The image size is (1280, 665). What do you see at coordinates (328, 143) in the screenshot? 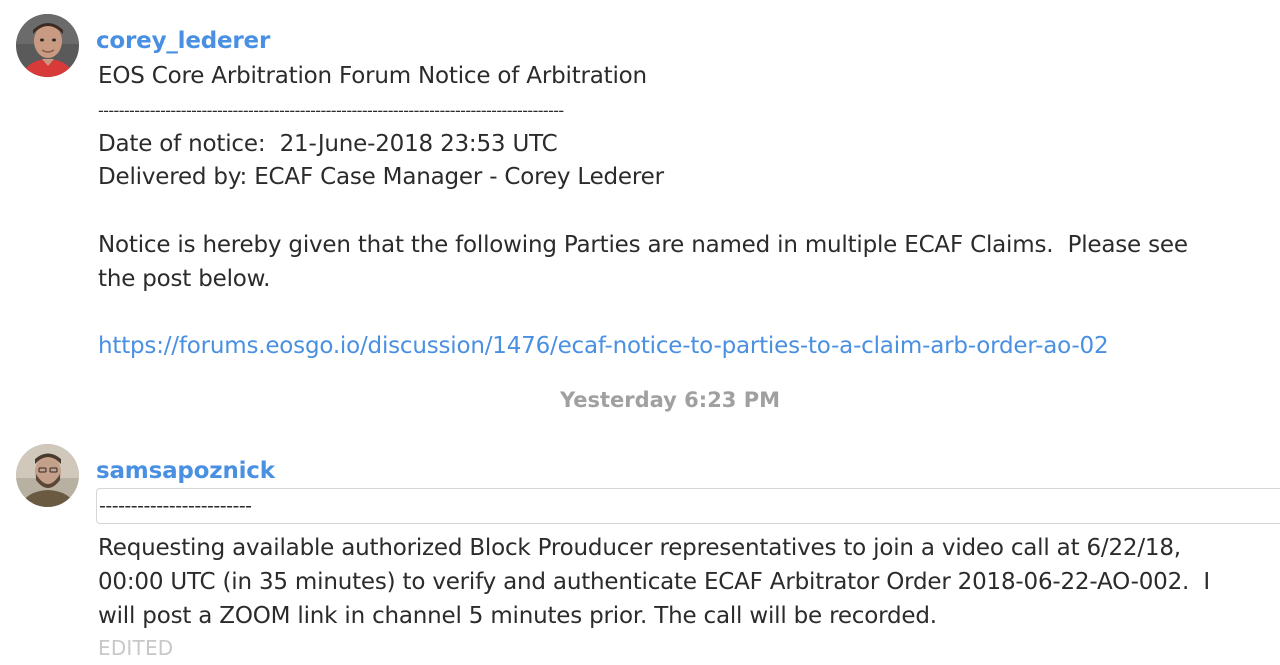
I see `date-of-notice: Date of notice: 21-June-2018 23:53 UTC` at bounding box center [328, 143].